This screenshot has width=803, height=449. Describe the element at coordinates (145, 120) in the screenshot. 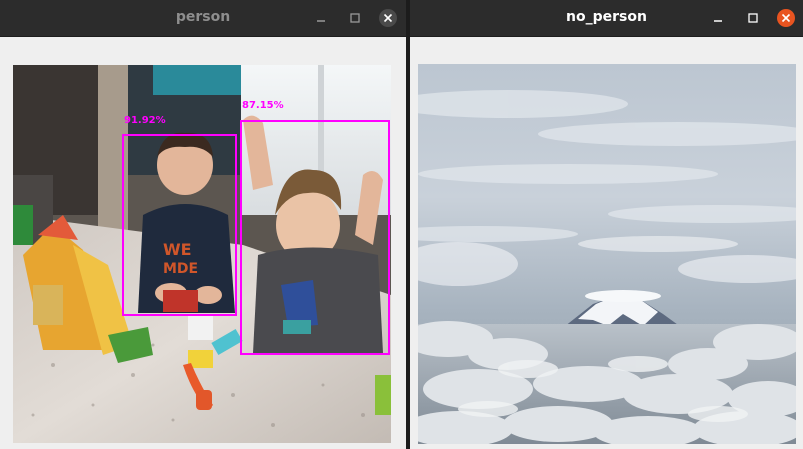

I see `detection-label: 91.92%` at that location.